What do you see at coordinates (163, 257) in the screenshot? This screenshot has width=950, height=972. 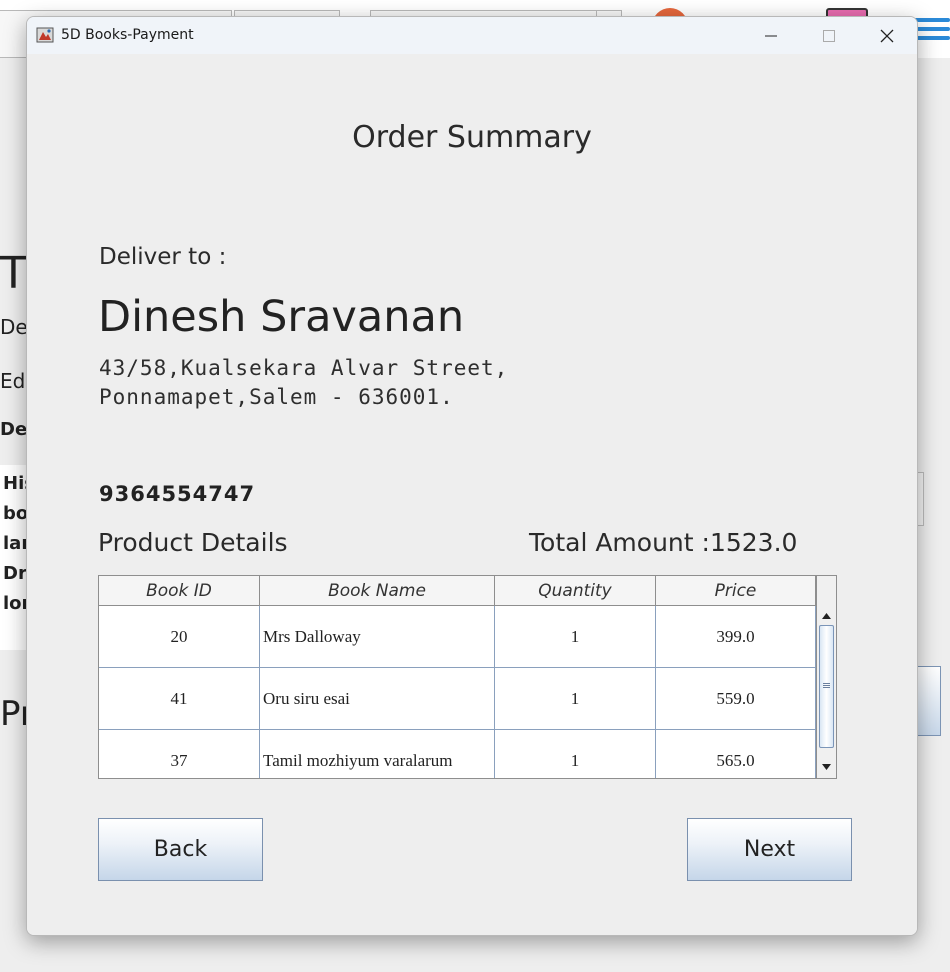 I see `deliver-to-label: Deliver to :` at bounding box center [163, 257].